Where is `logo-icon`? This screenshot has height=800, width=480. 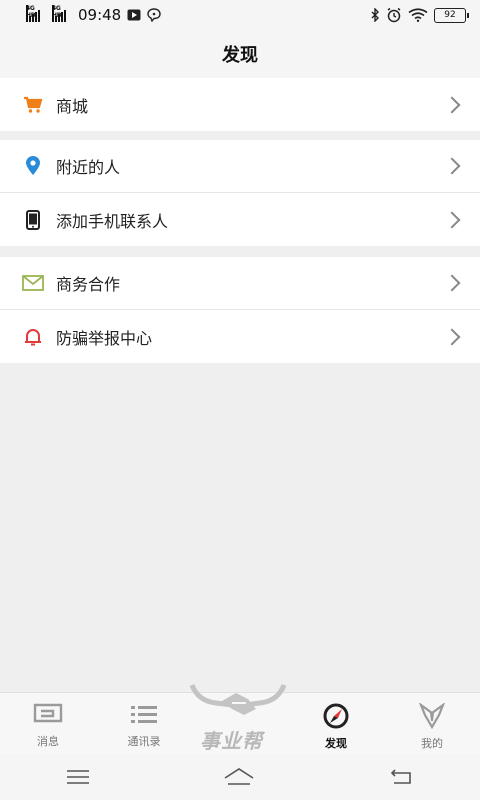 logo-icon is located at coordinates (238, 699).